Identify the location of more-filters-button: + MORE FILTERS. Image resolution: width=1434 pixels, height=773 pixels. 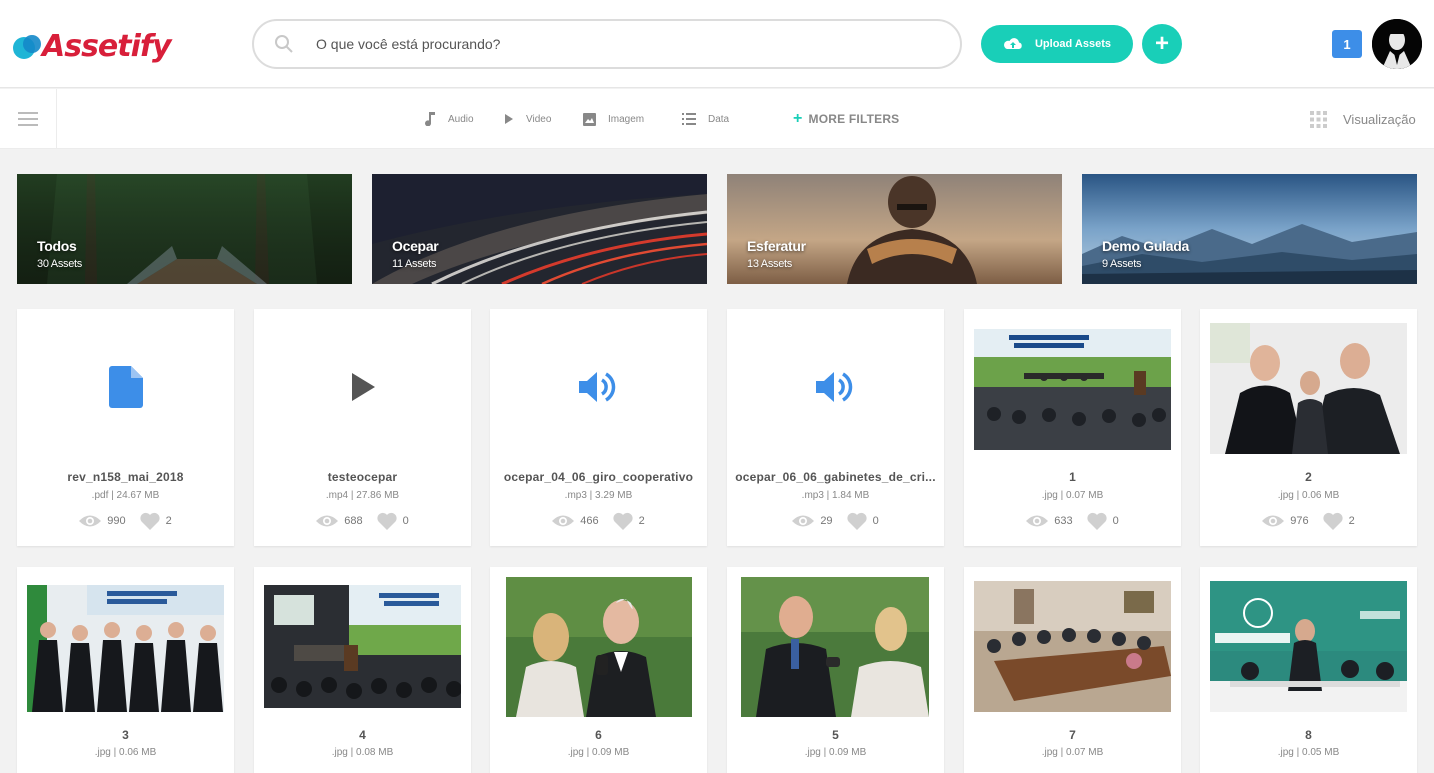
(846, 119).